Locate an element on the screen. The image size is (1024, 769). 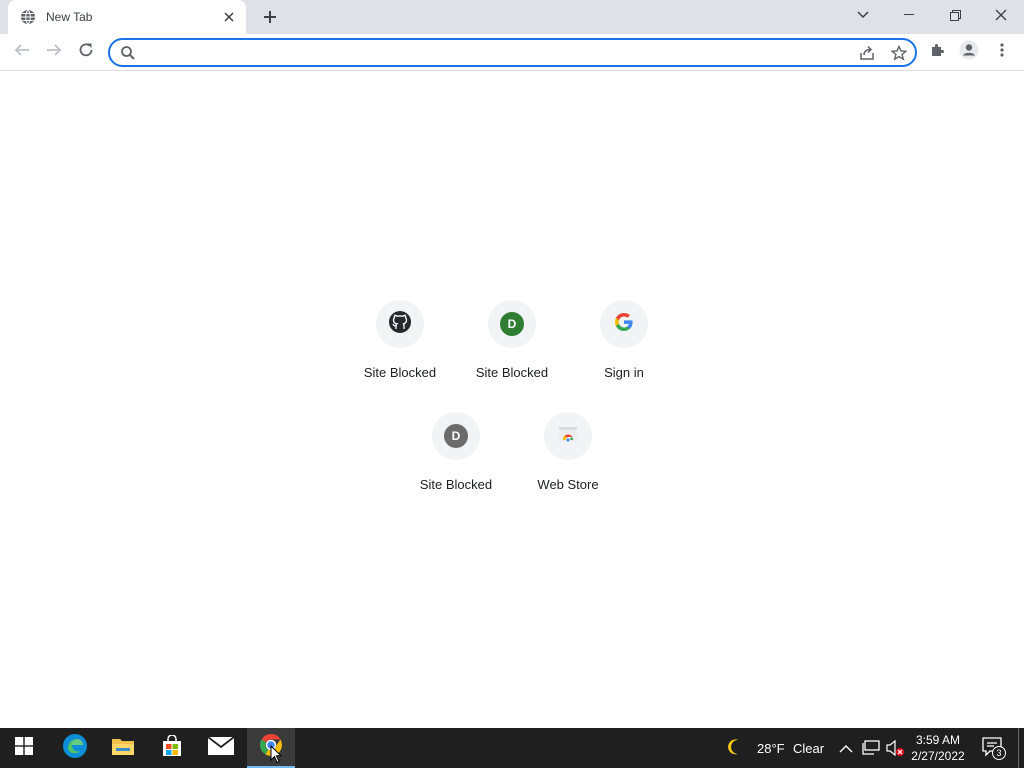
windows-taskbar: 28°F Clear 3:59 AM 2/27/2022 3 is located at coordinates (512, 748).